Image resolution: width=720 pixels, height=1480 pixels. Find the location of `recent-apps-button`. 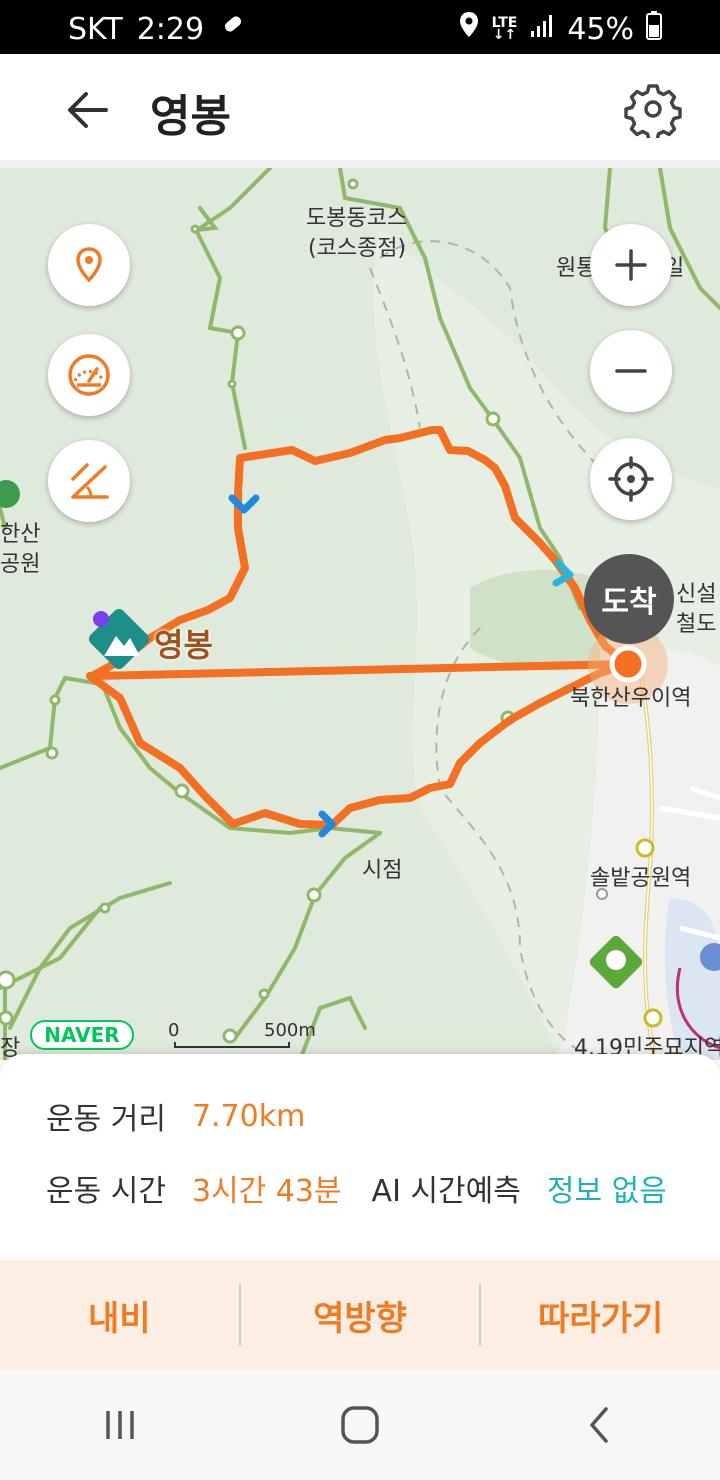

recent-apps-button is located at coordinates (120, 1425).